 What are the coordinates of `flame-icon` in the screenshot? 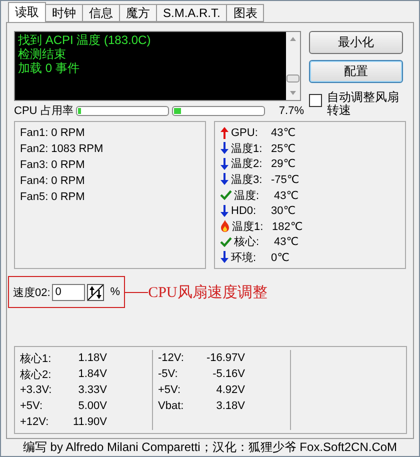 It's located at (225, 226).